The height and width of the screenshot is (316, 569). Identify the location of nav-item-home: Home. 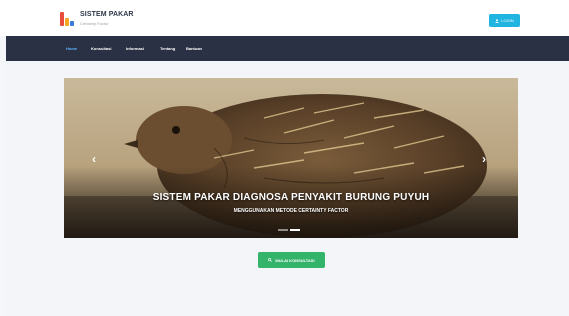
(71, 48).